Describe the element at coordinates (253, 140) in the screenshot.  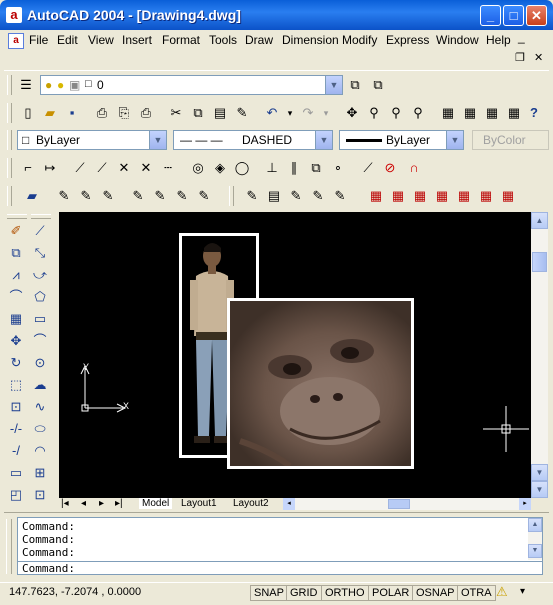
I see `linetype-dropdown: — — — DASHED ▼` at that location.